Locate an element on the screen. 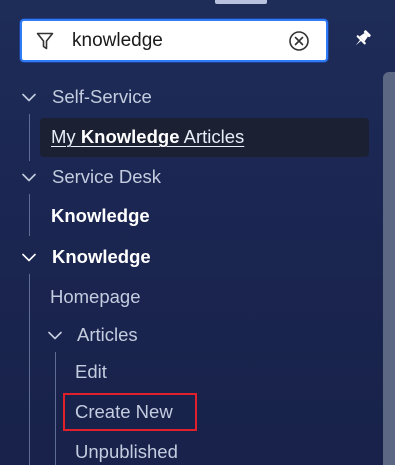 The width and height of the screenshot is (395, 465). filter-search-box is located at coordinates (174, 40).